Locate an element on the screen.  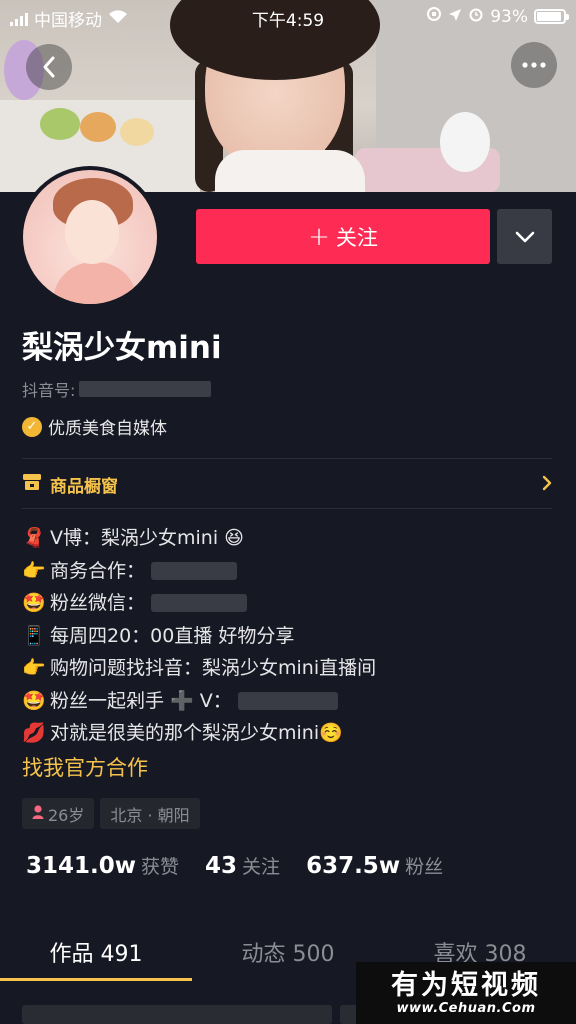
lips-icon: 💋 is located at coordinates (34, 733).